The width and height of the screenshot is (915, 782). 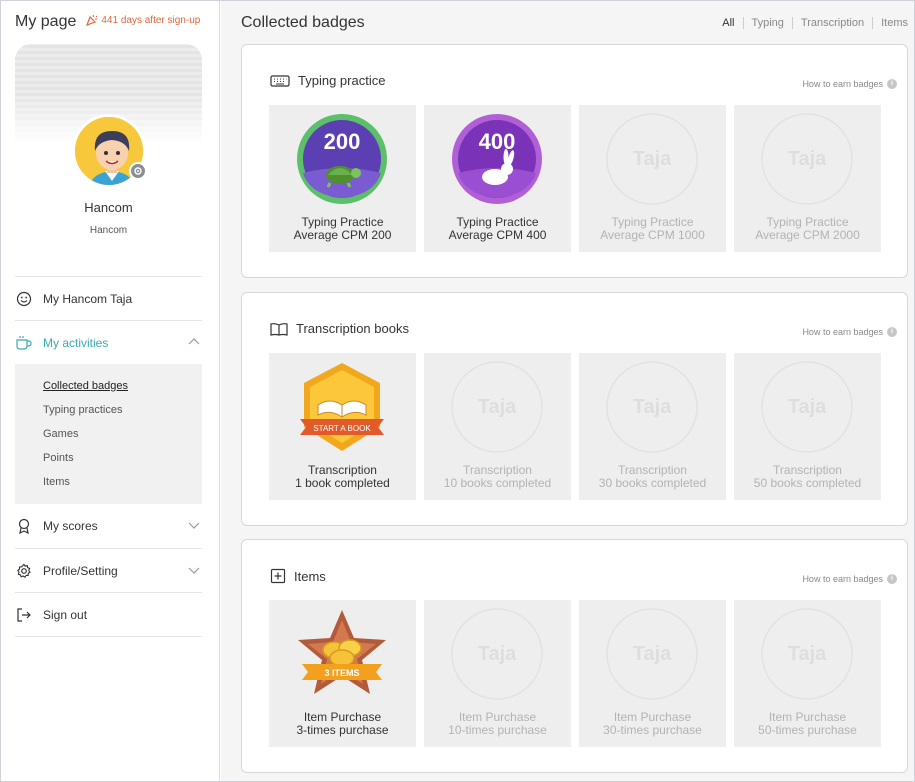 I want to click on nav-label: My activities, so click(x=76, y=342).